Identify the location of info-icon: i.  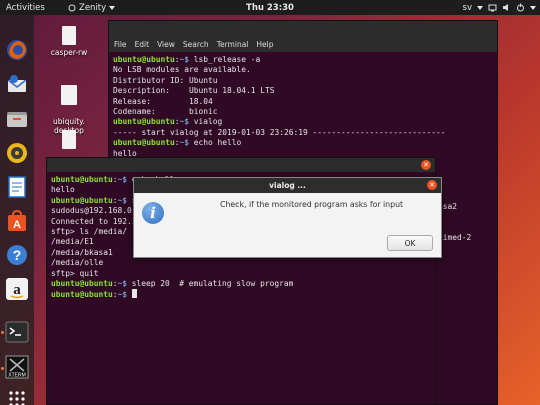
(153, 213).